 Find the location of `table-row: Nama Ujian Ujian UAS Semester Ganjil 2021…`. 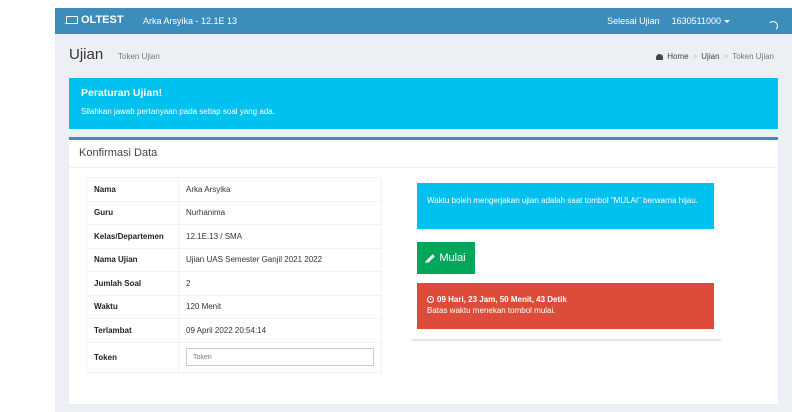

table-row: Nama Ujian Ujian UAS Semester Ganjil 2021… is located at coordinates (234, 259).